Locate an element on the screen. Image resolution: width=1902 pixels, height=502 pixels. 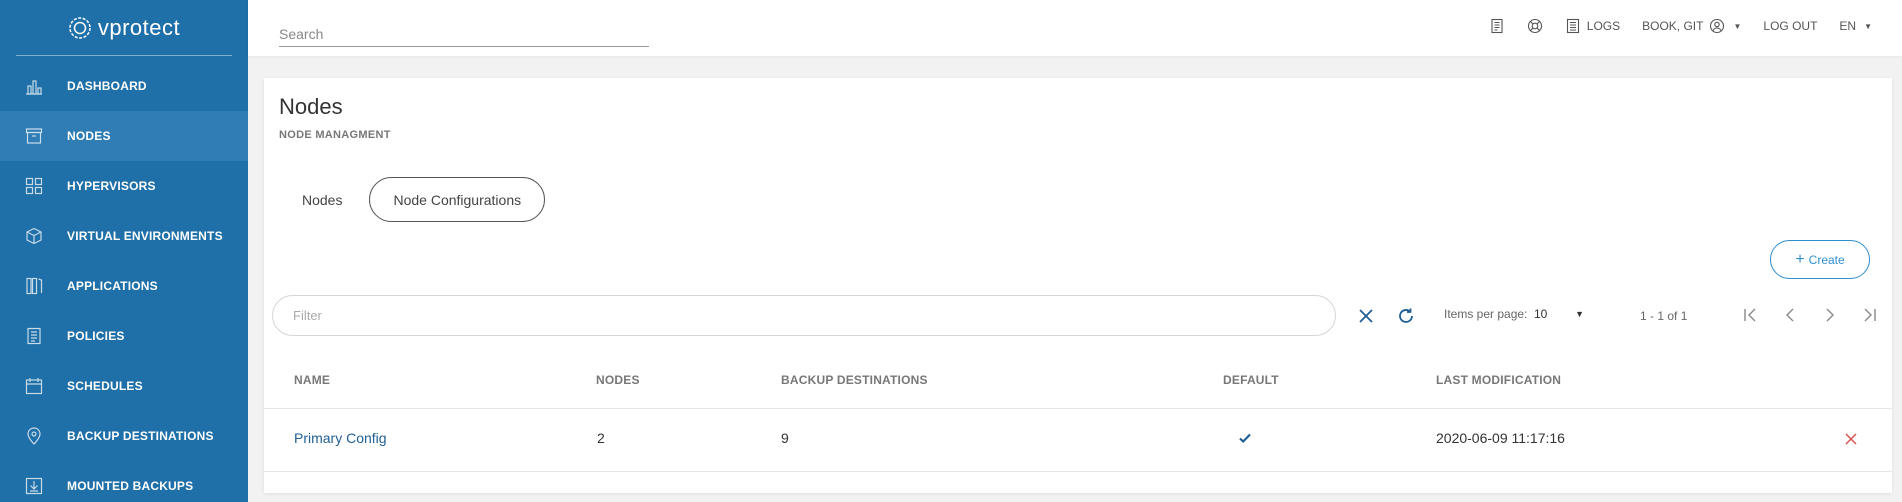
page-title: Nodes is located at coordinates (311, 106).